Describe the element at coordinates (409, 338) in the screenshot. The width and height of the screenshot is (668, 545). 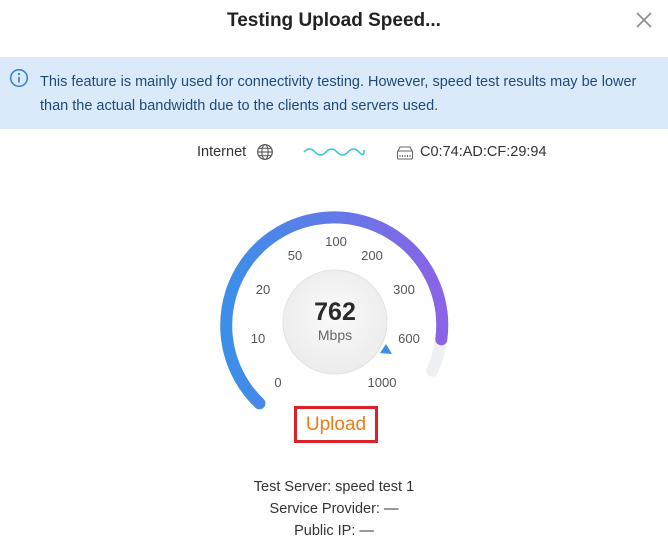
I see `tick-label: 600` at that location.